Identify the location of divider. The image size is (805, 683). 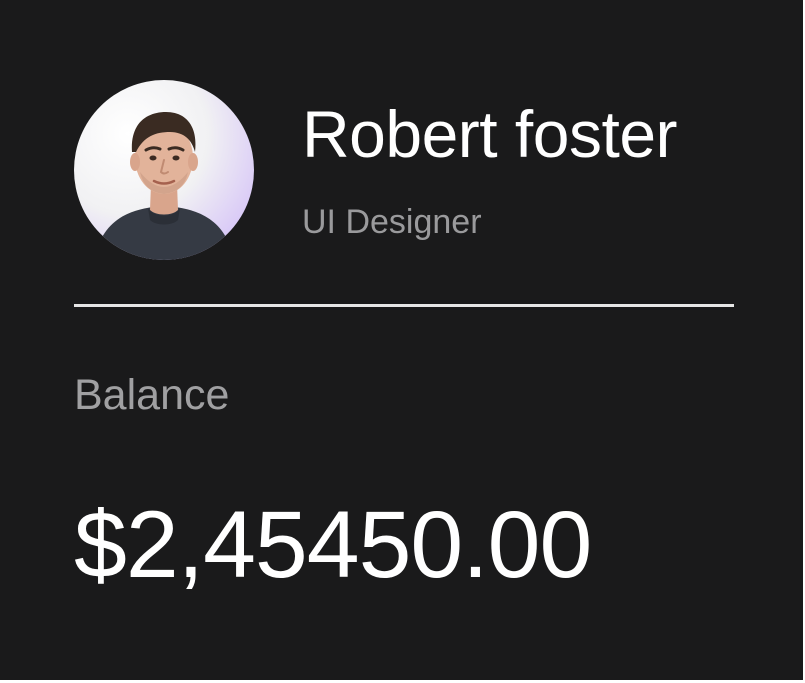
(404, 305).